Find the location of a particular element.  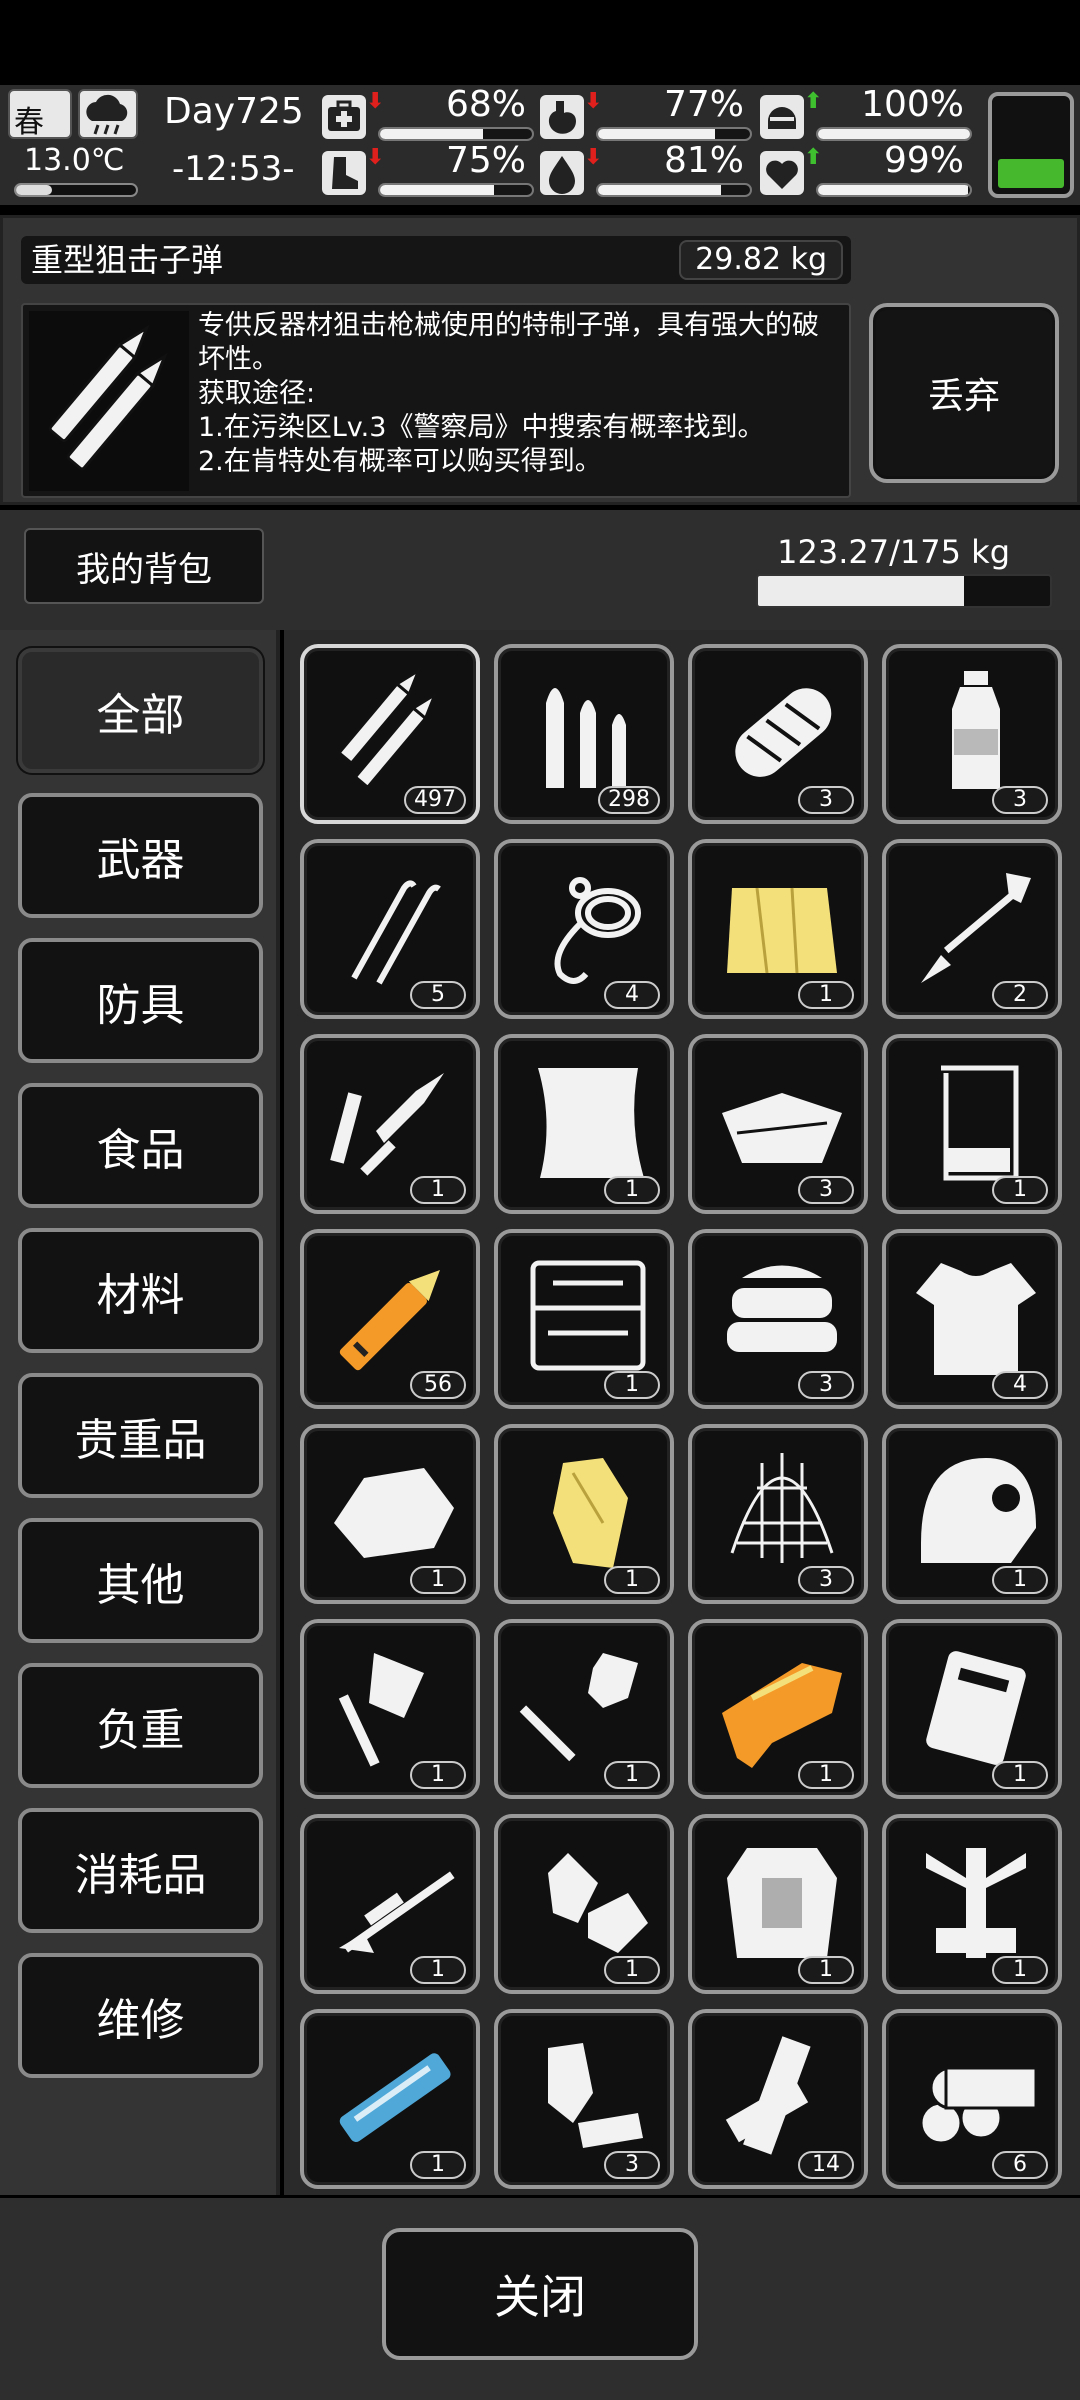

stat-defense: ⬆ 100% is located at coordinates (866, 113).